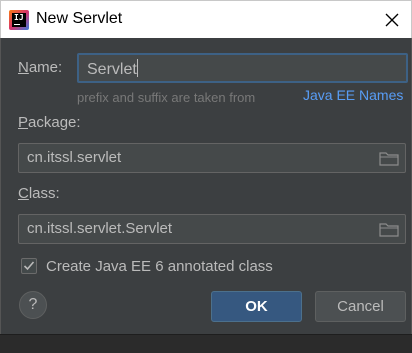 The height and width of the screenshot is (353, 412). I want to click on close-button, so click(392, 20).